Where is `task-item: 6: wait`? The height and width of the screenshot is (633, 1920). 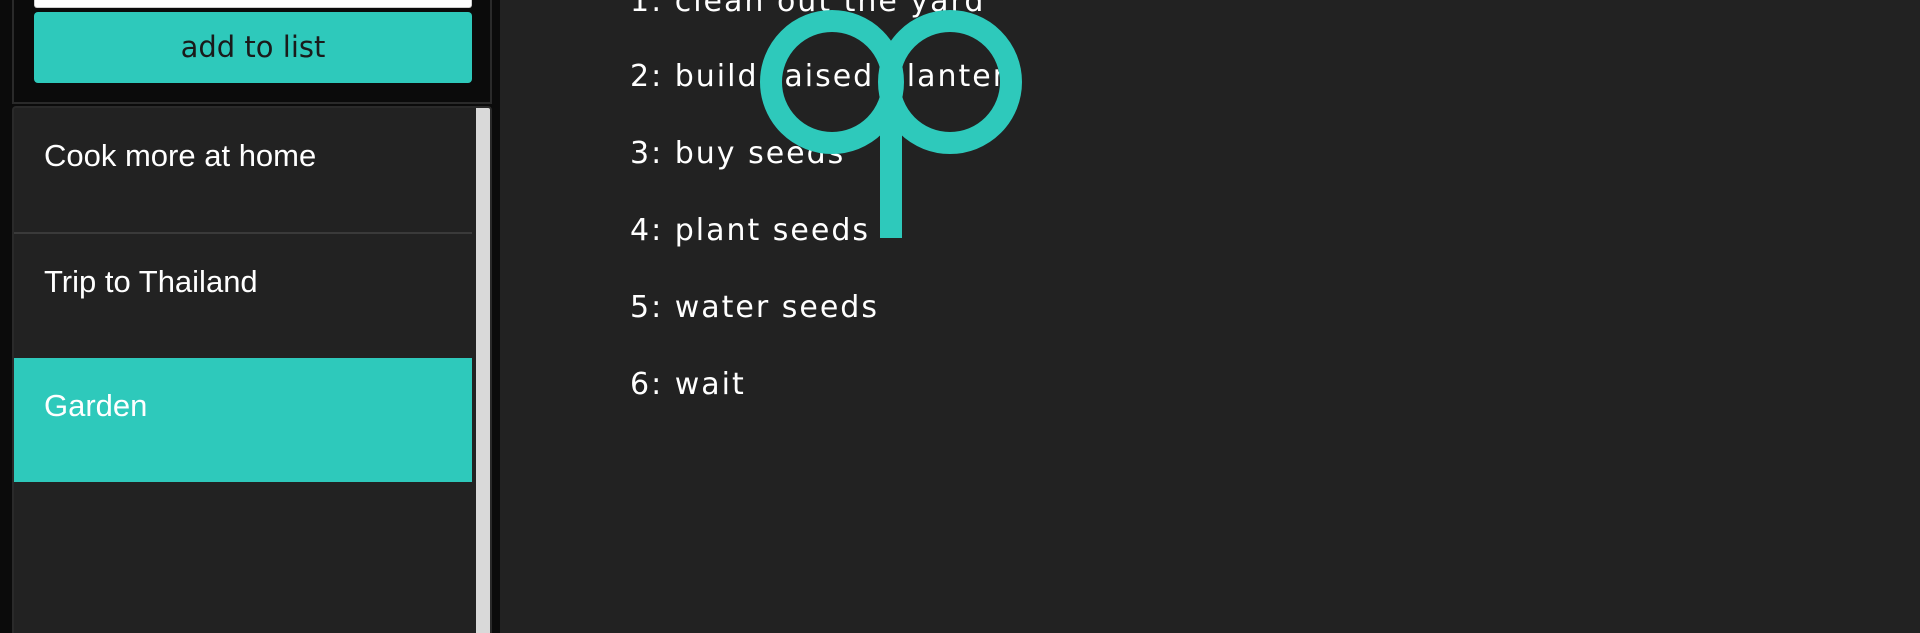
task-item: 6: wait is located at coordinates (688, 384).